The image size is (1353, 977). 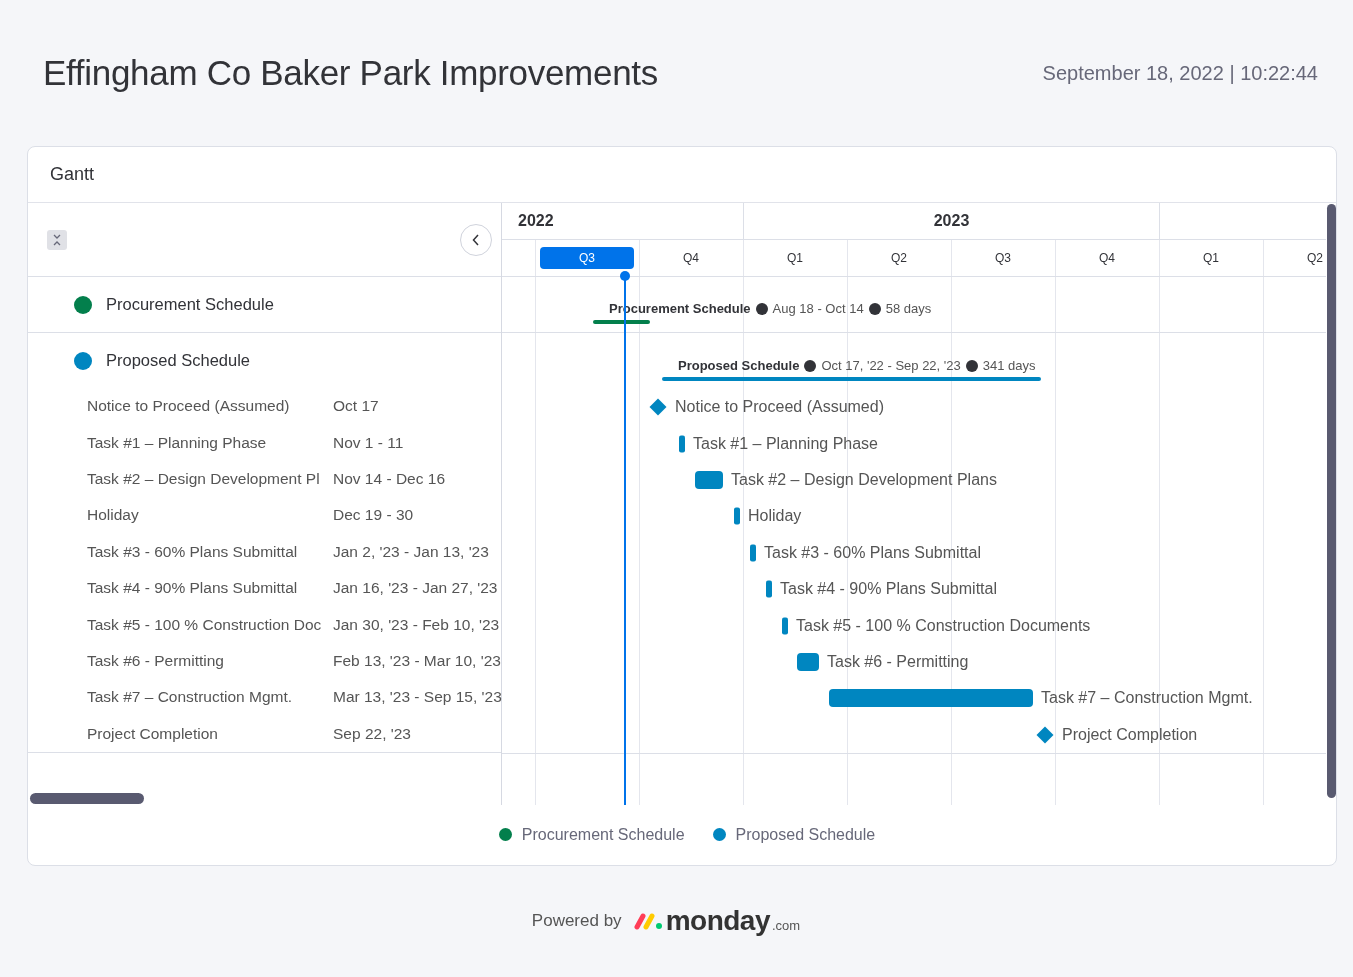 I want to click on brand-name: monday, so click(x=717, y=921).